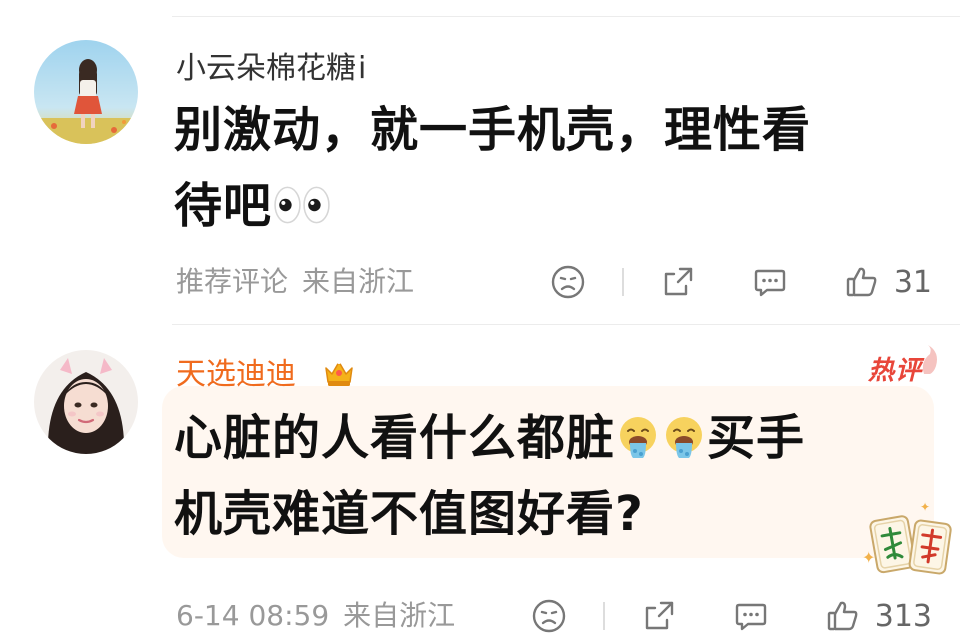  Describe the element at coordinates (395, 438) in the screenshot. I see `comment-line-text: 心脏的人看什么都脏` at that location.